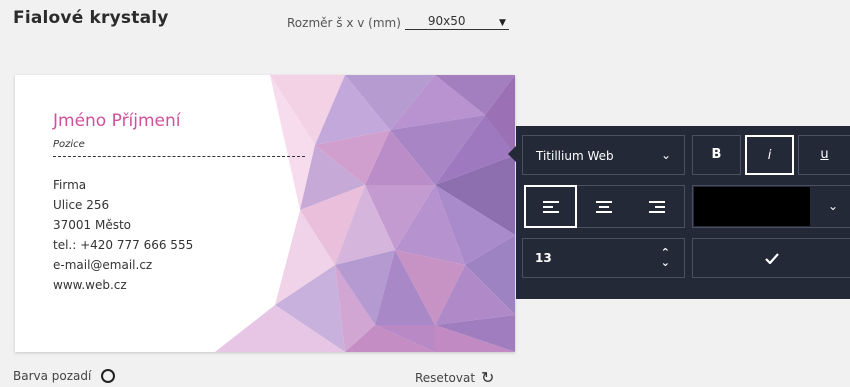 The height and width of the screenshot is (387, 850). I want to click on text-color-select: ⌄, so click(771, 206).